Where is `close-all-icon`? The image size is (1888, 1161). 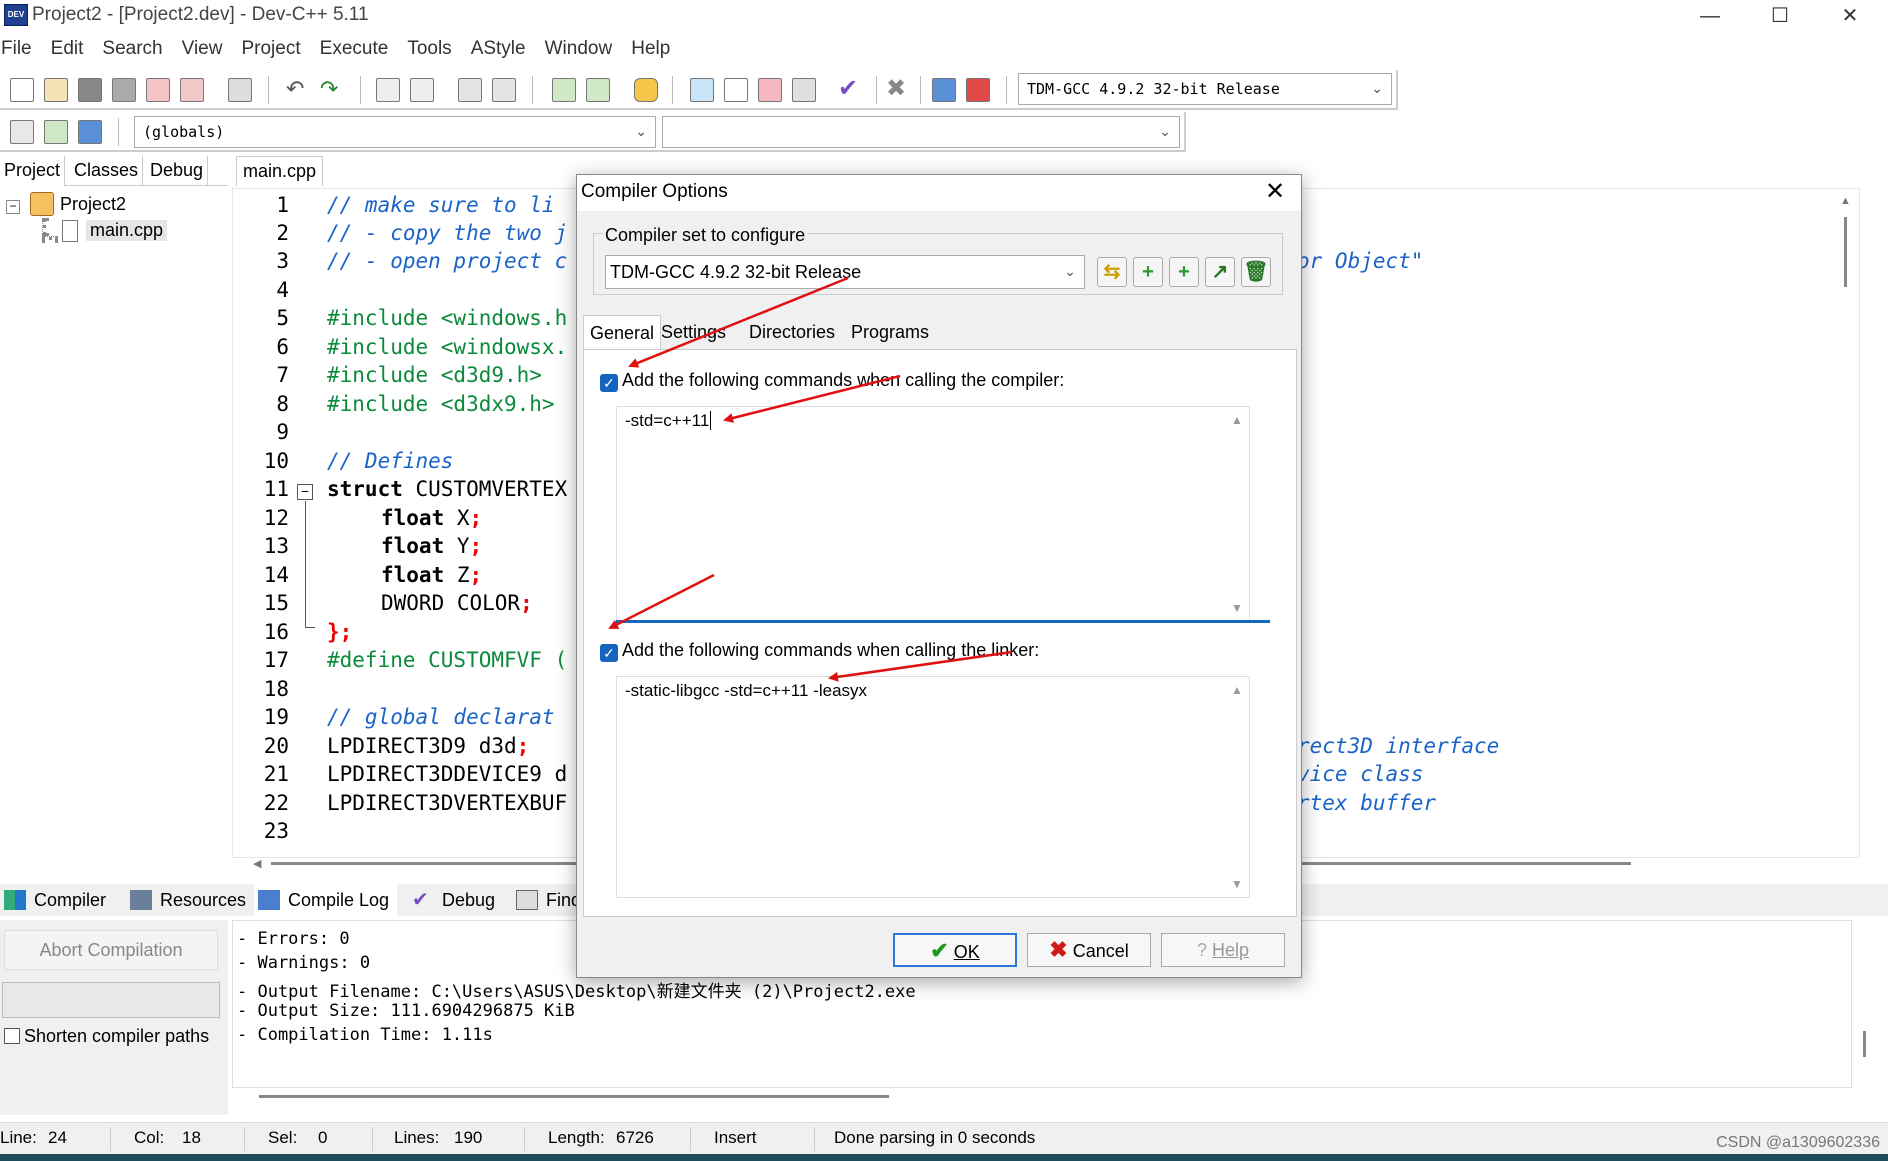
close-all-icon is located at coordinates (192, 90).